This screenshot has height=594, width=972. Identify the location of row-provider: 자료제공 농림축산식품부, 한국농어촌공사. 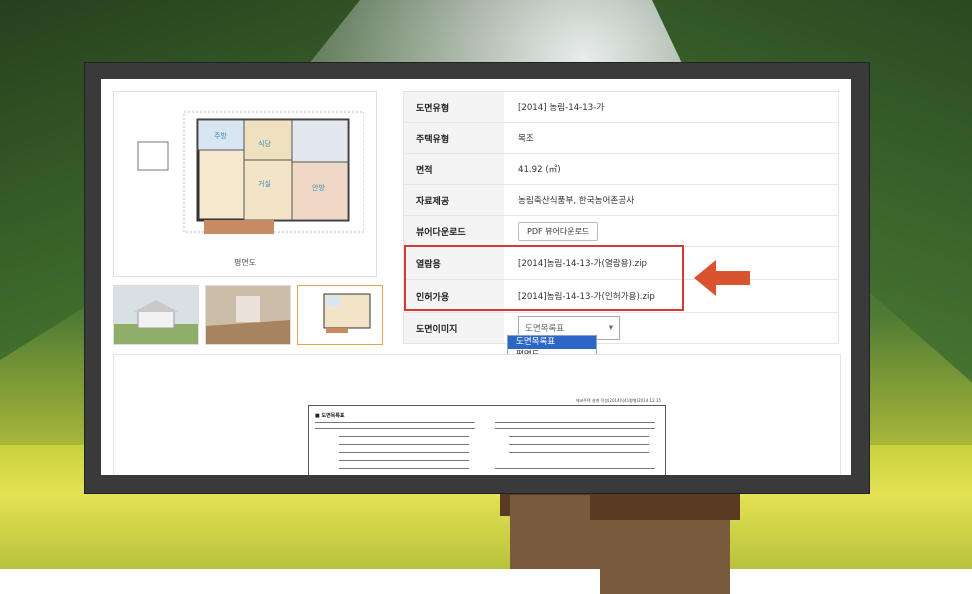
(621, 200).